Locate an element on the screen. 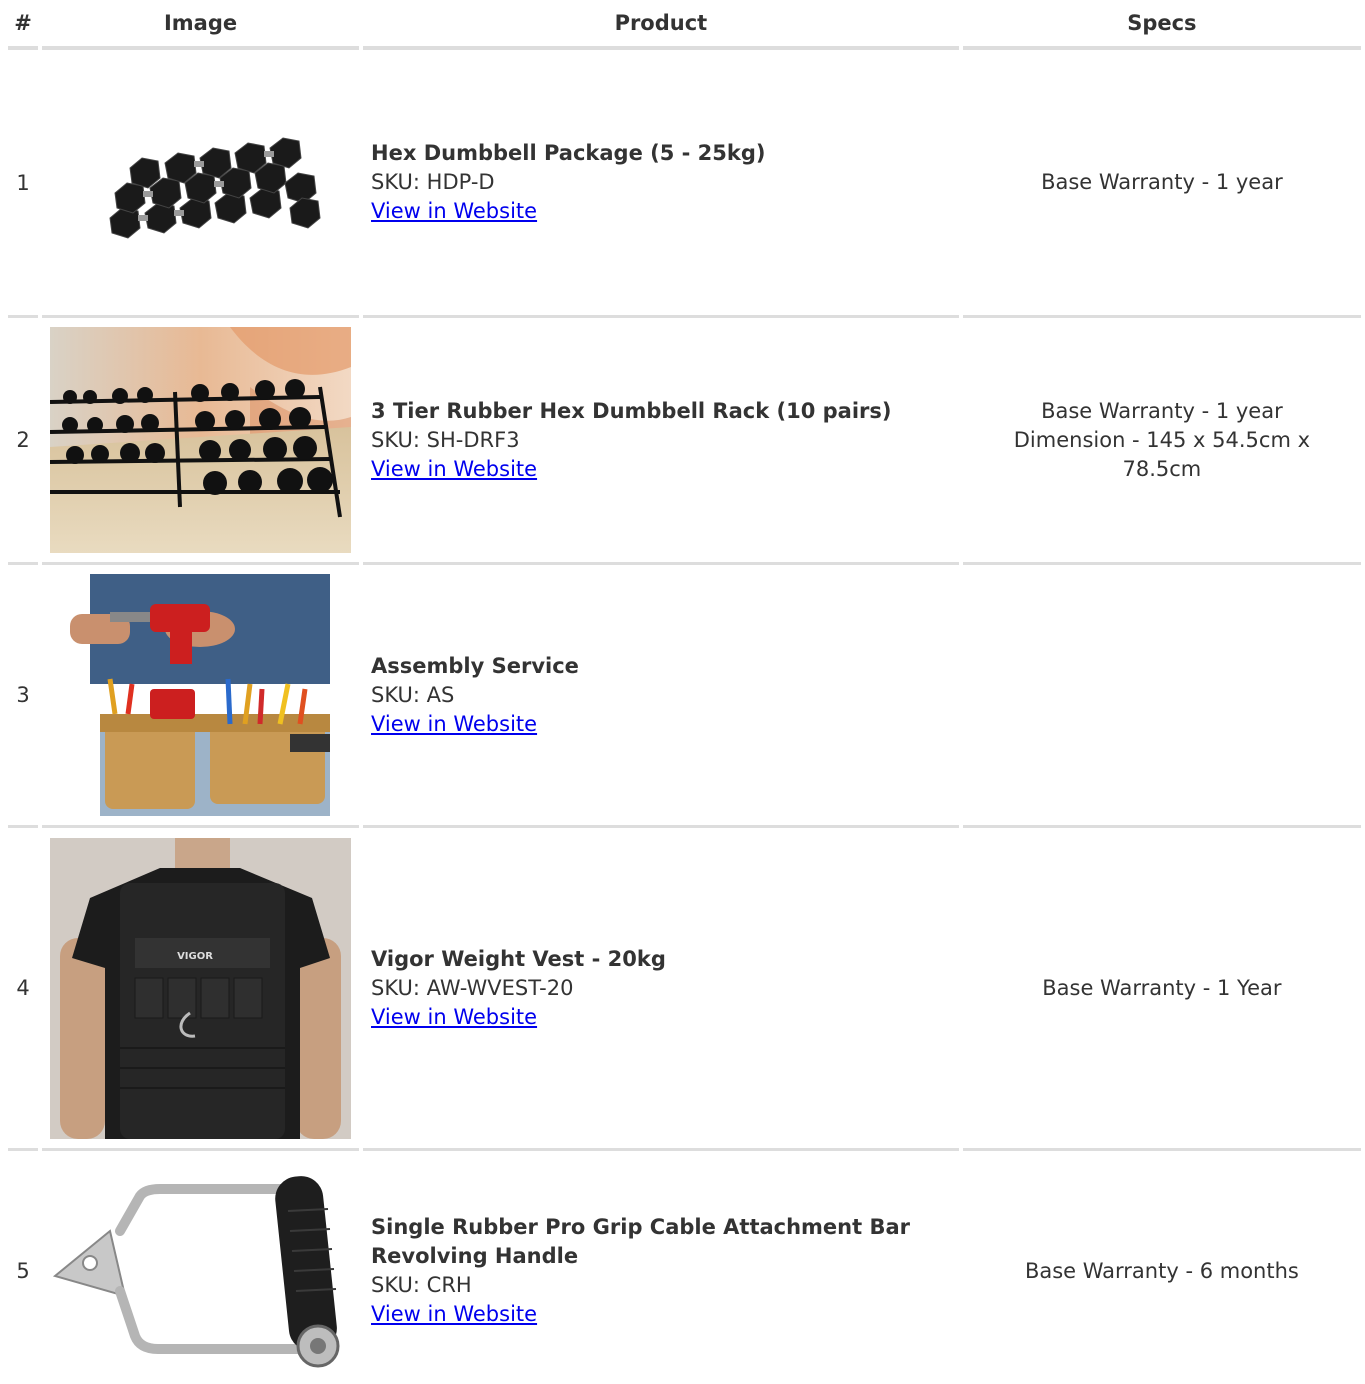 The width and height of the screenshot is (1365, 1384). row-number: 1 is located at coordinates (23, 184).